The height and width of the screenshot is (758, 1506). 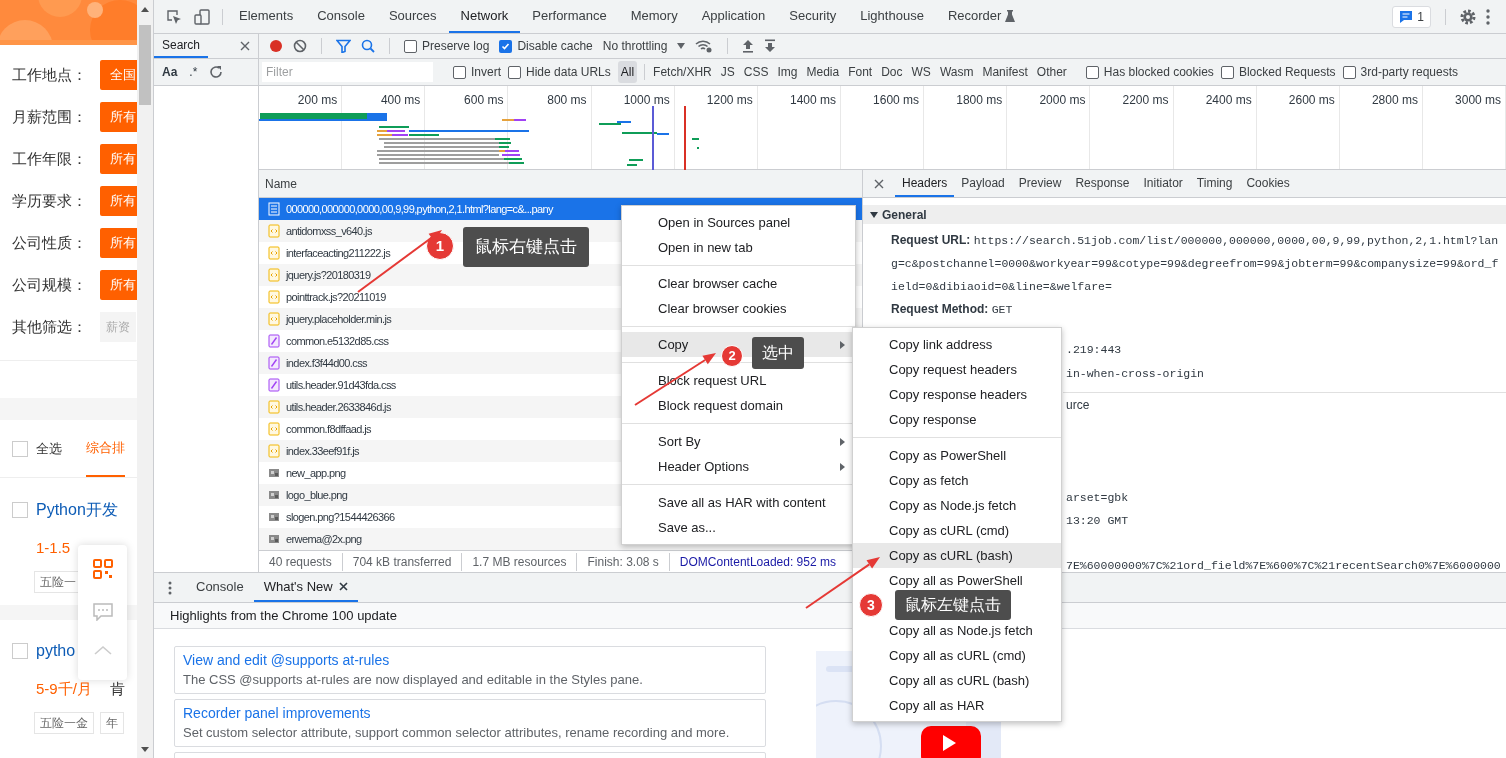 I want to click on job-tag: 年, so click(x=112, y=723).